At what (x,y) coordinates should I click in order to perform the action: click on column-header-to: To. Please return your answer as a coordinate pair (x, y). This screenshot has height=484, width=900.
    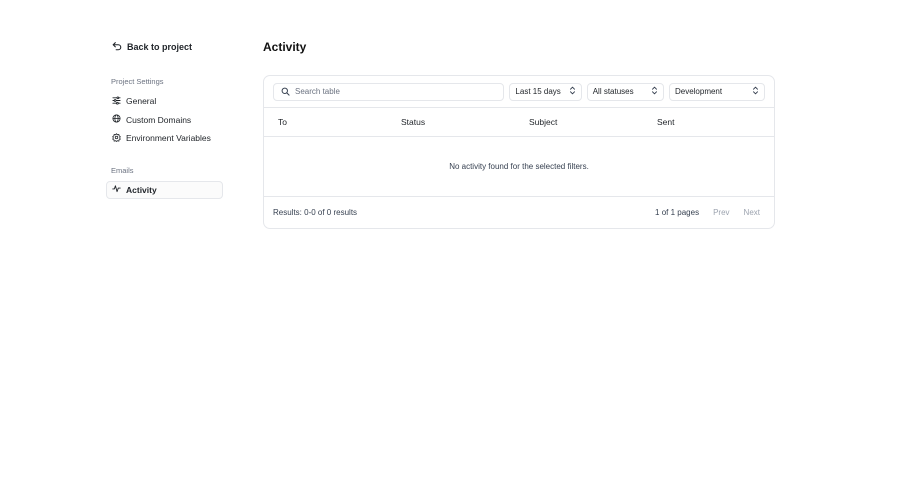
    Looking at the image, I should click on (282, 122).